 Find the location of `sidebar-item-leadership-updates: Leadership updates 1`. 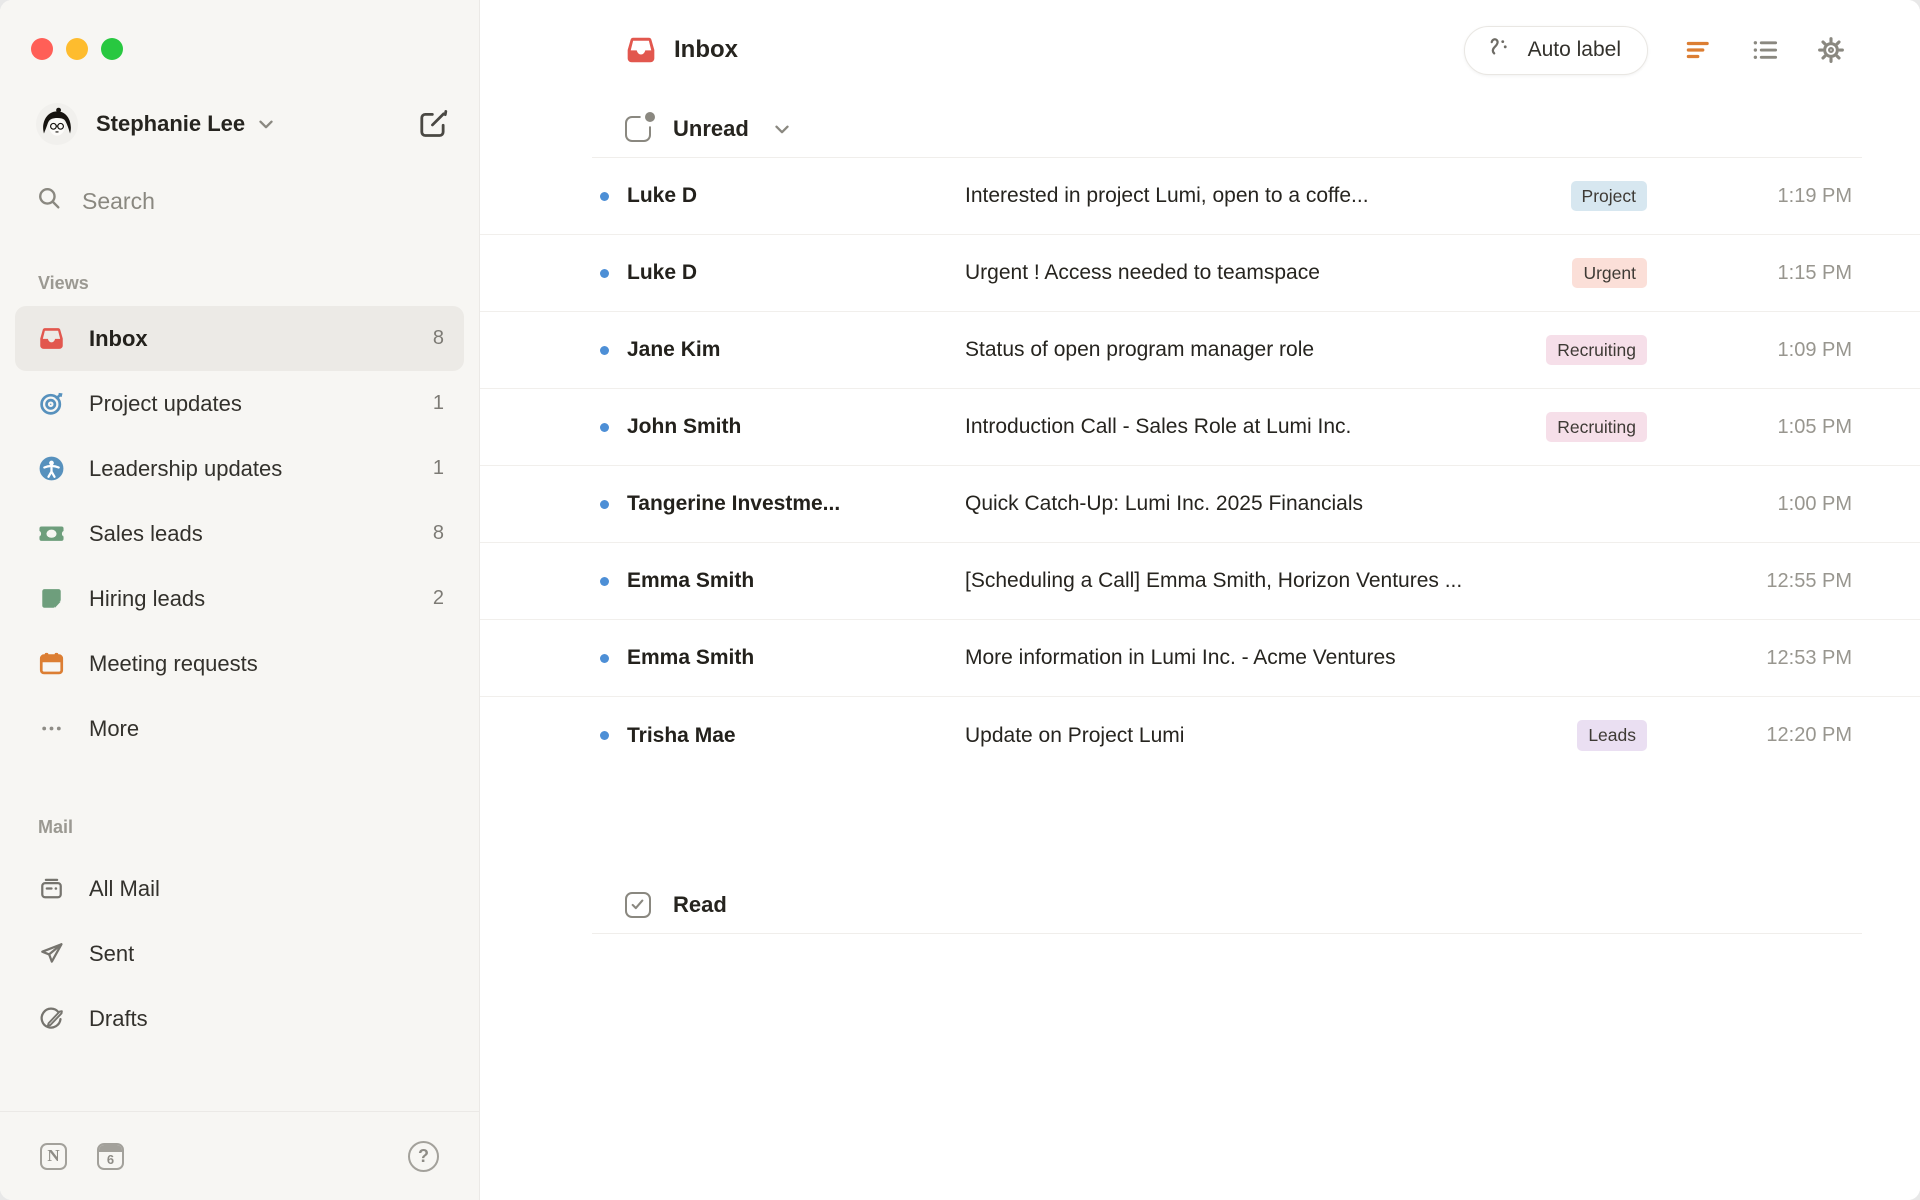

sidebar-item-leadership-updates: Leadership updates 1 is located at coordinates (239, 468).